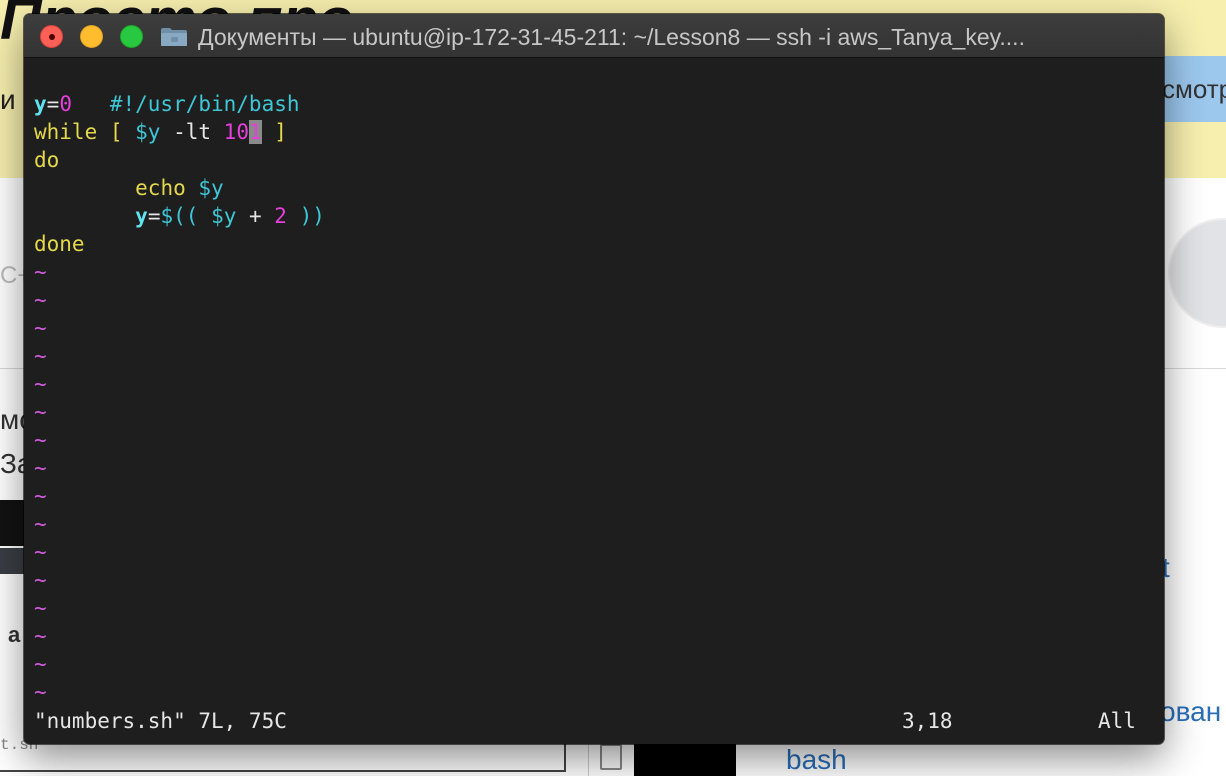  Describe the element at coordinates (685, 760) in the screenshot. I see `background-black-block` at that location.